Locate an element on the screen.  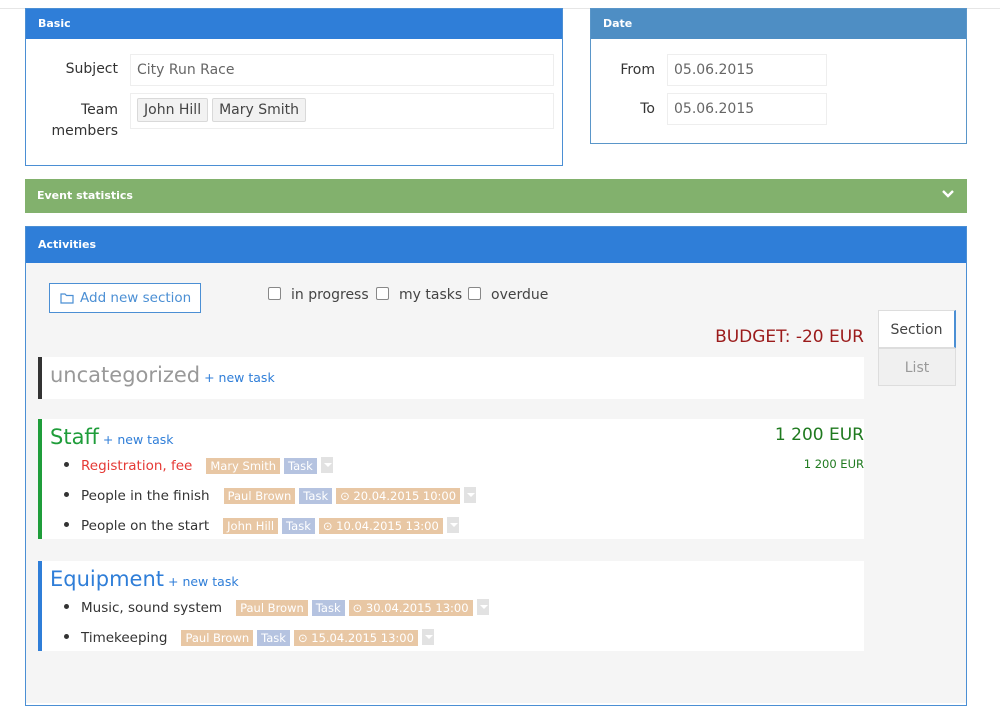
activities-title: Activities is located at coordinates (496, 245).